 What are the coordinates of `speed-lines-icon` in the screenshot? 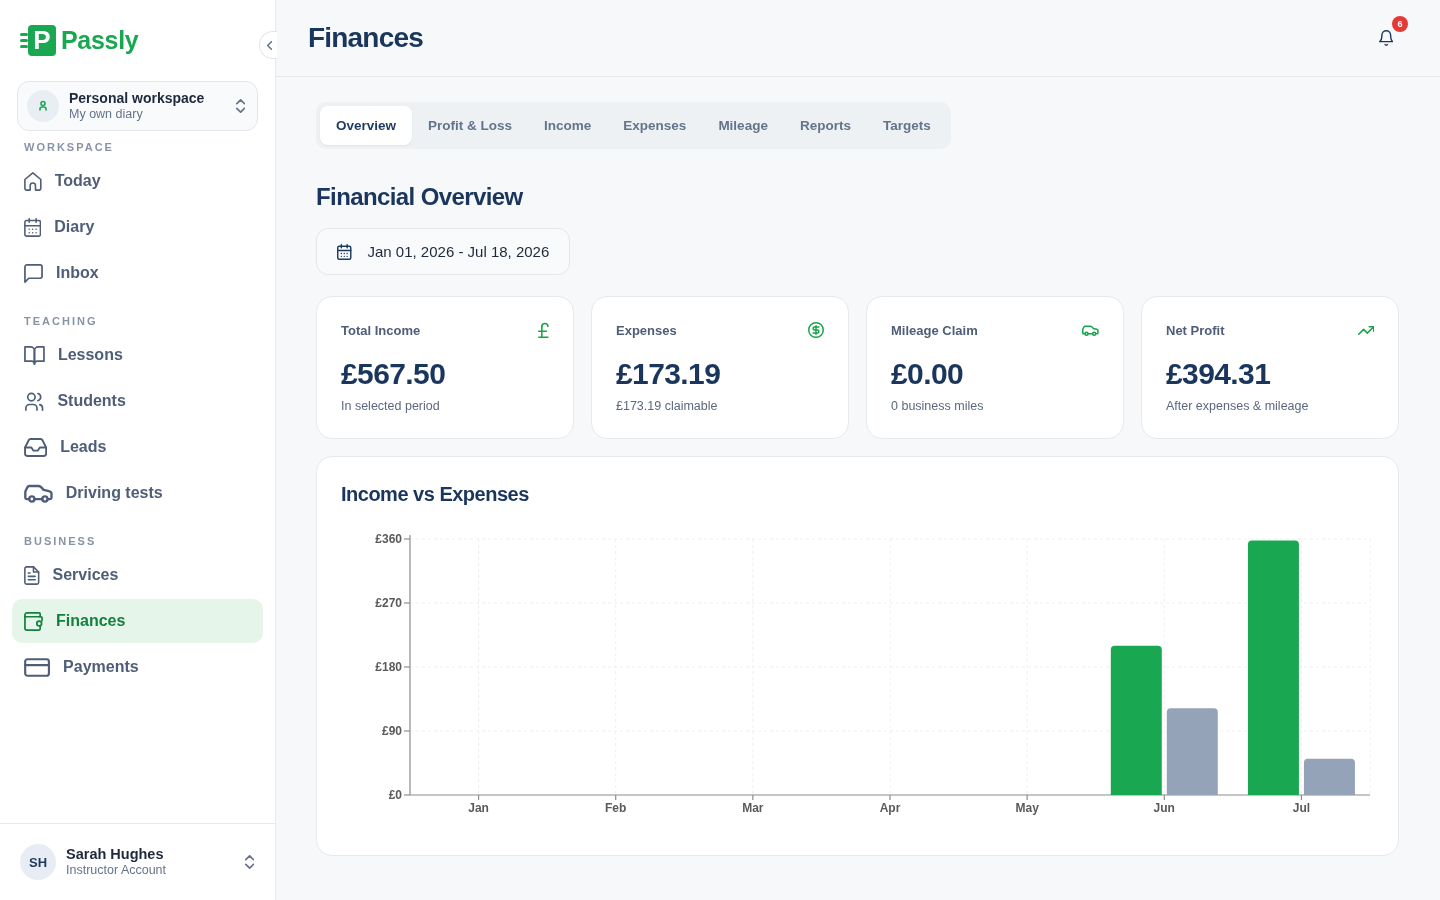 It's located at (24, 40).